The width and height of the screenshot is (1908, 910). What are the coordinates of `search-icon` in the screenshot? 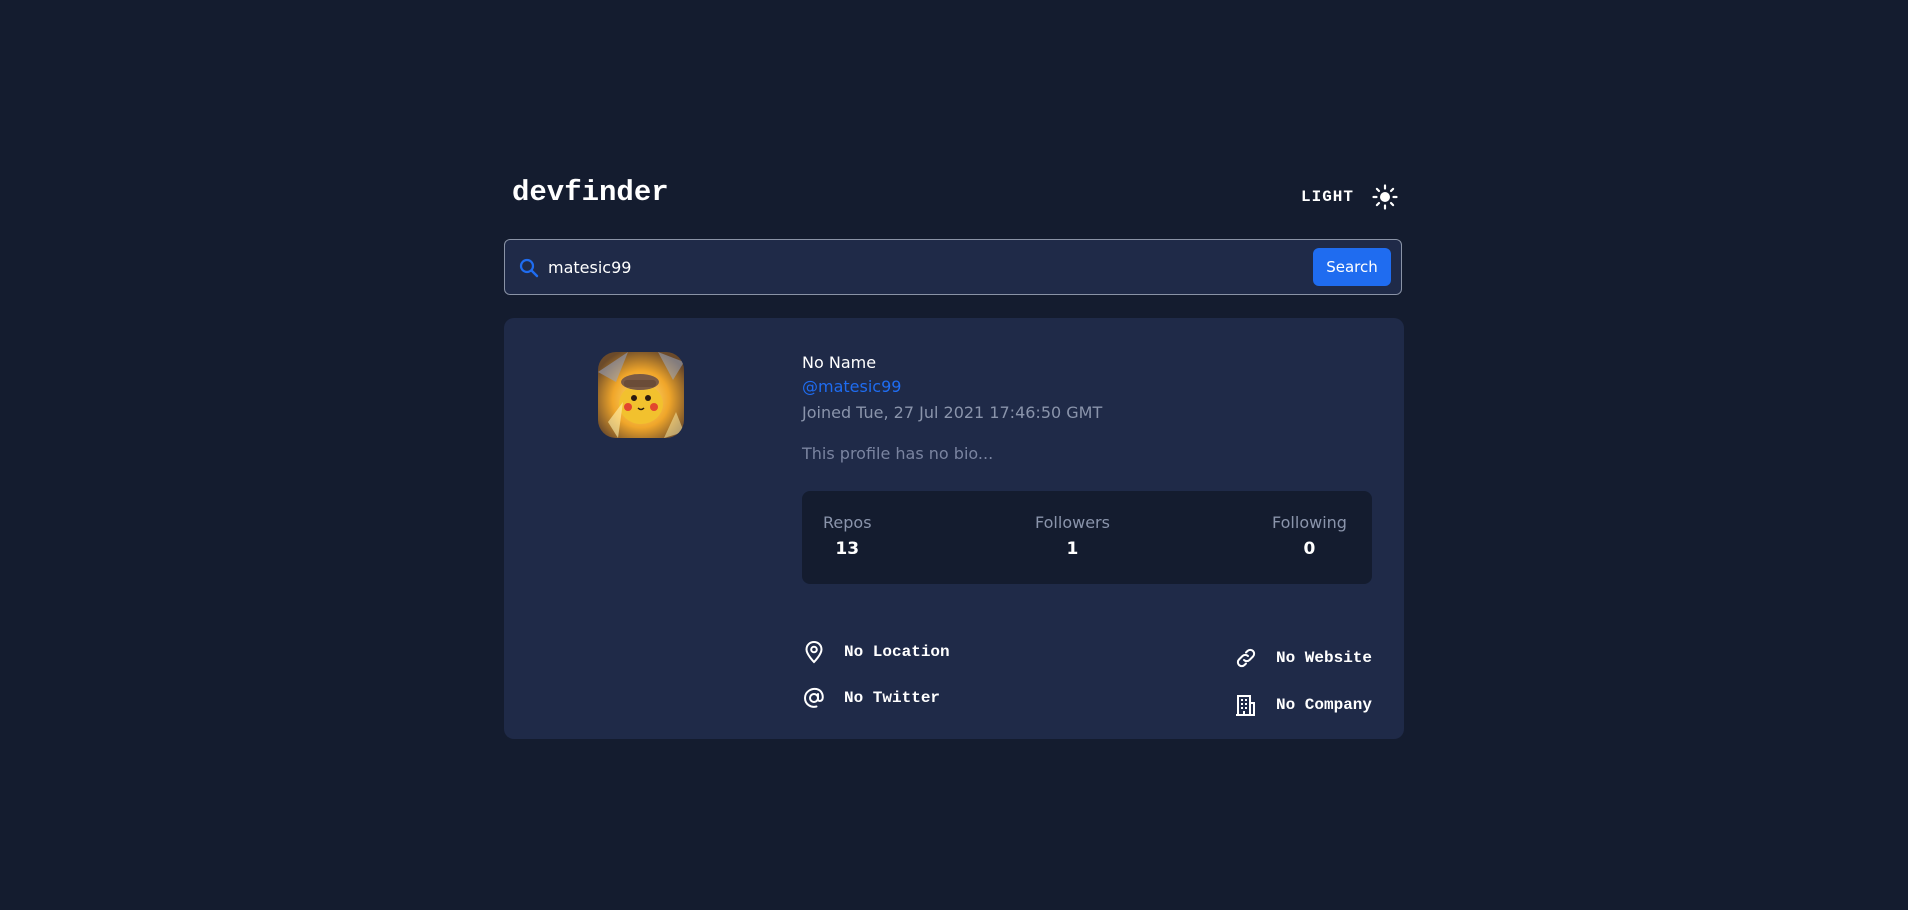 It's located at (529, 268).